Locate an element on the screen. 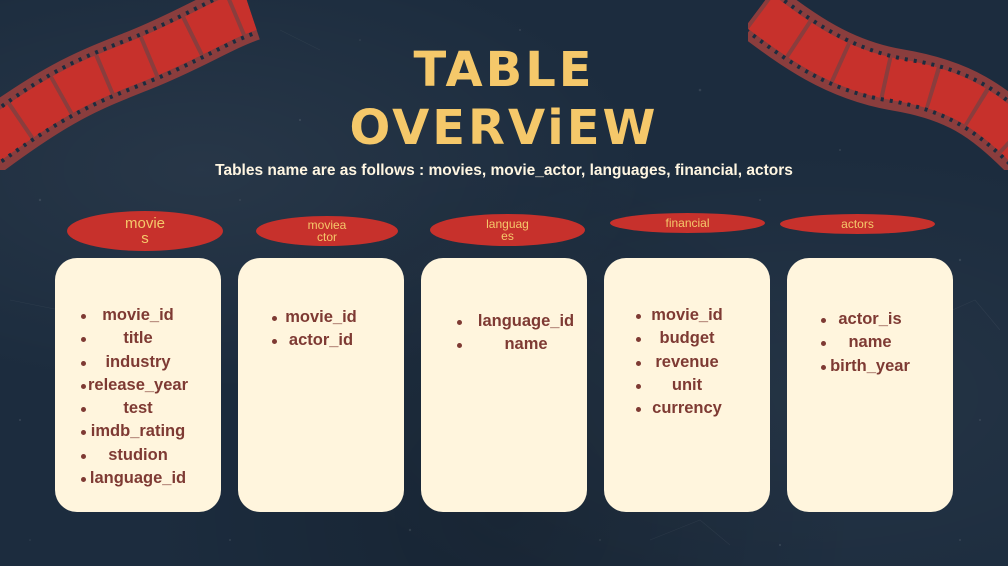 Image resolution: width=1008 pixels, height=566 pixels. table-label-movie-actor: moviea ctor is located at coordinates (327, 231).